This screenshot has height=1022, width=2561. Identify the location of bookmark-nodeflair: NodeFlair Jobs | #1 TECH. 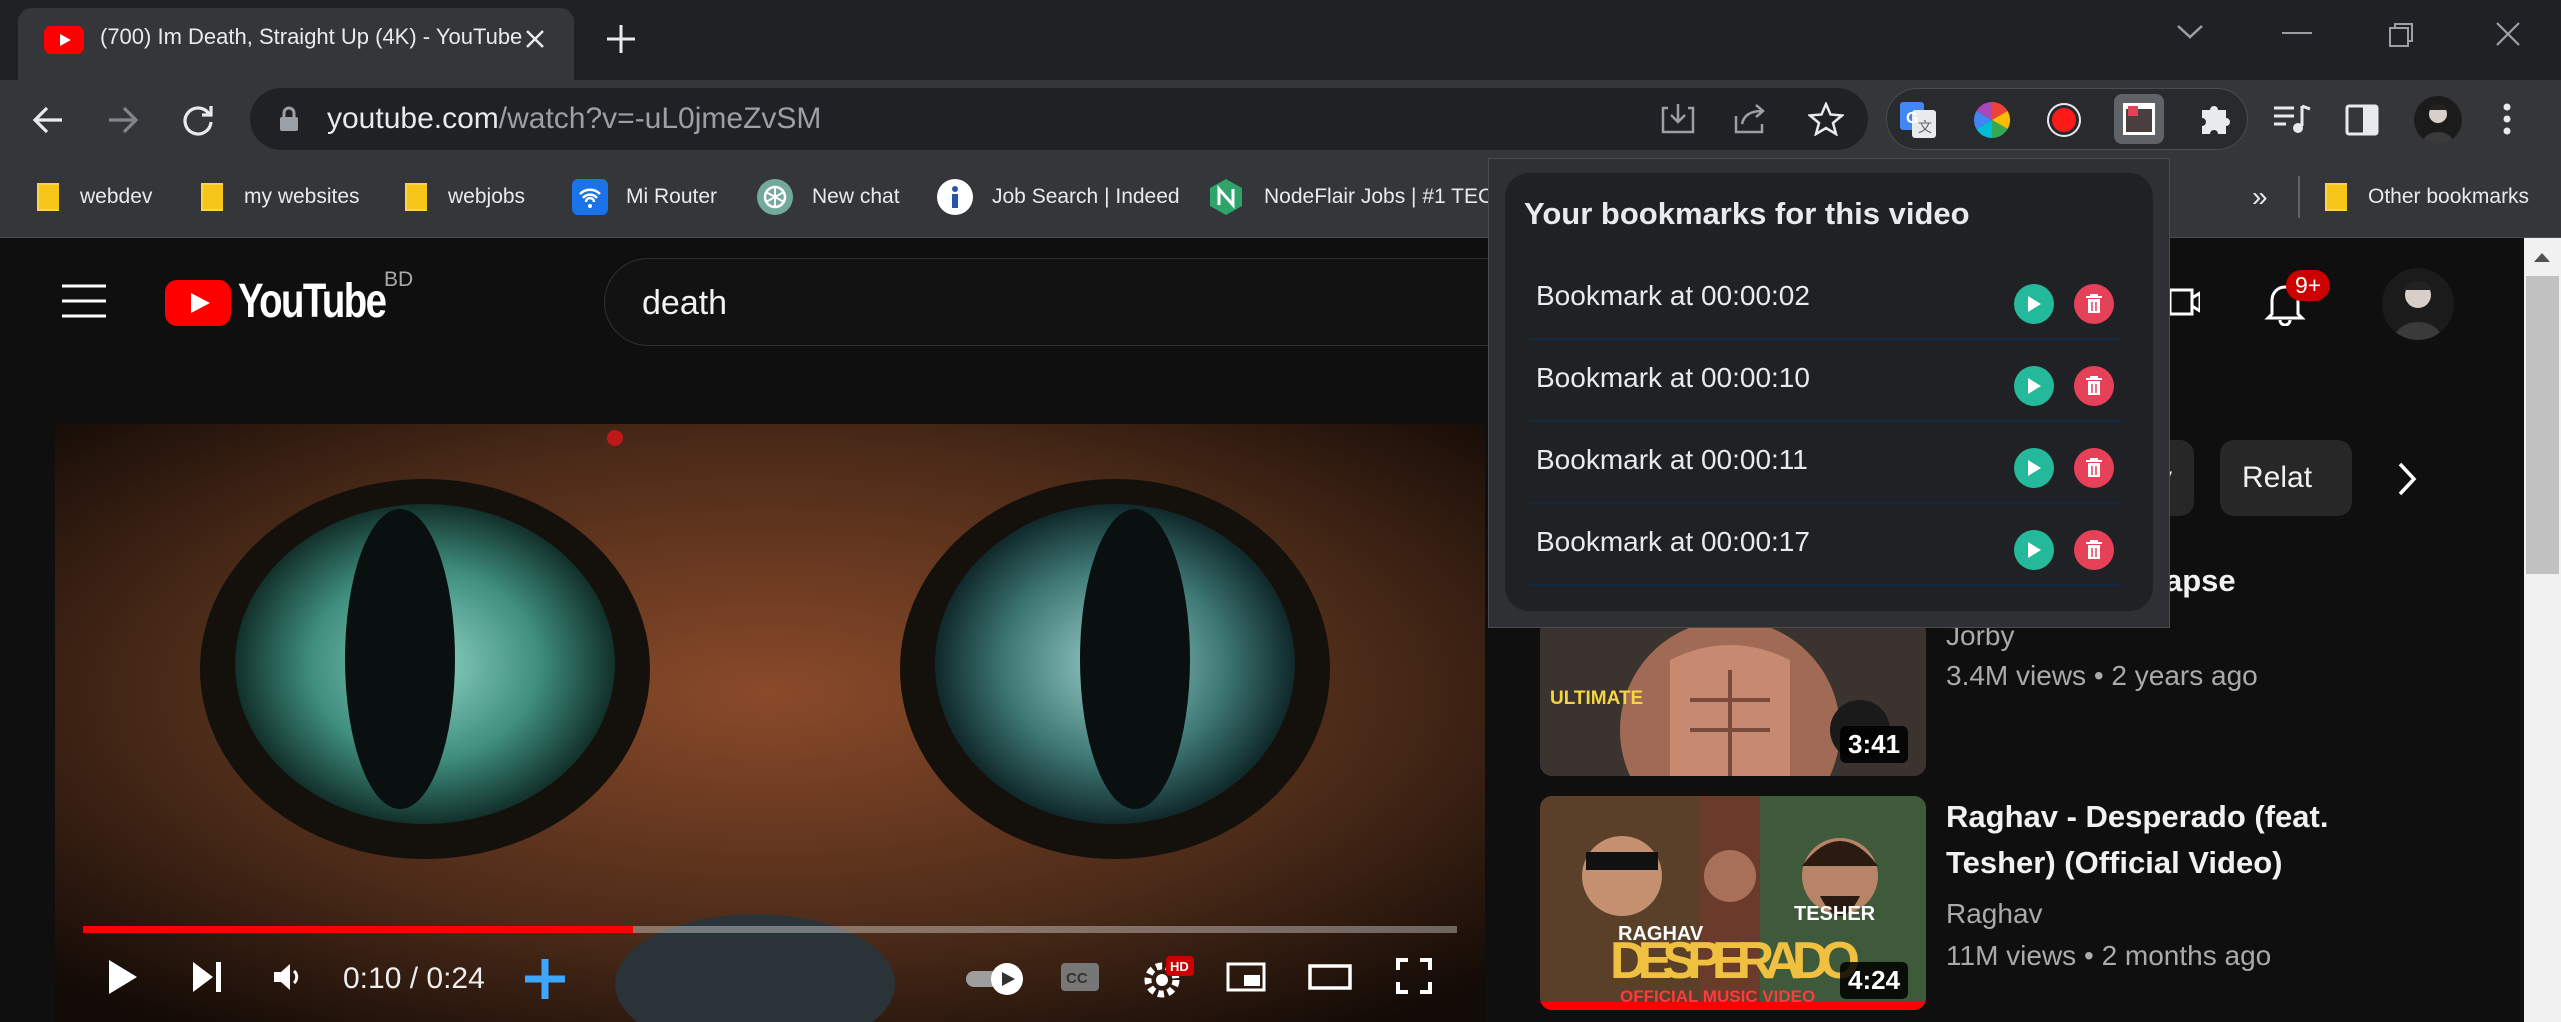
(1357, 197).